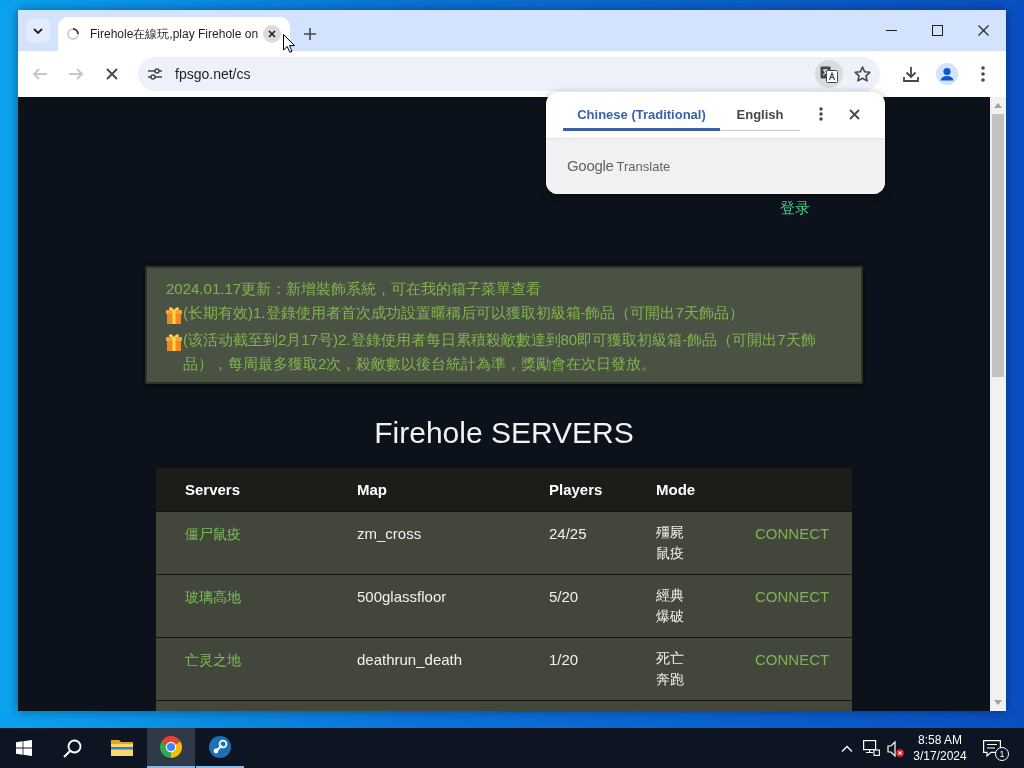  Describe the element at coordinates (871, 748) in the screenshot. I see `network-monitor-icon` at that location.